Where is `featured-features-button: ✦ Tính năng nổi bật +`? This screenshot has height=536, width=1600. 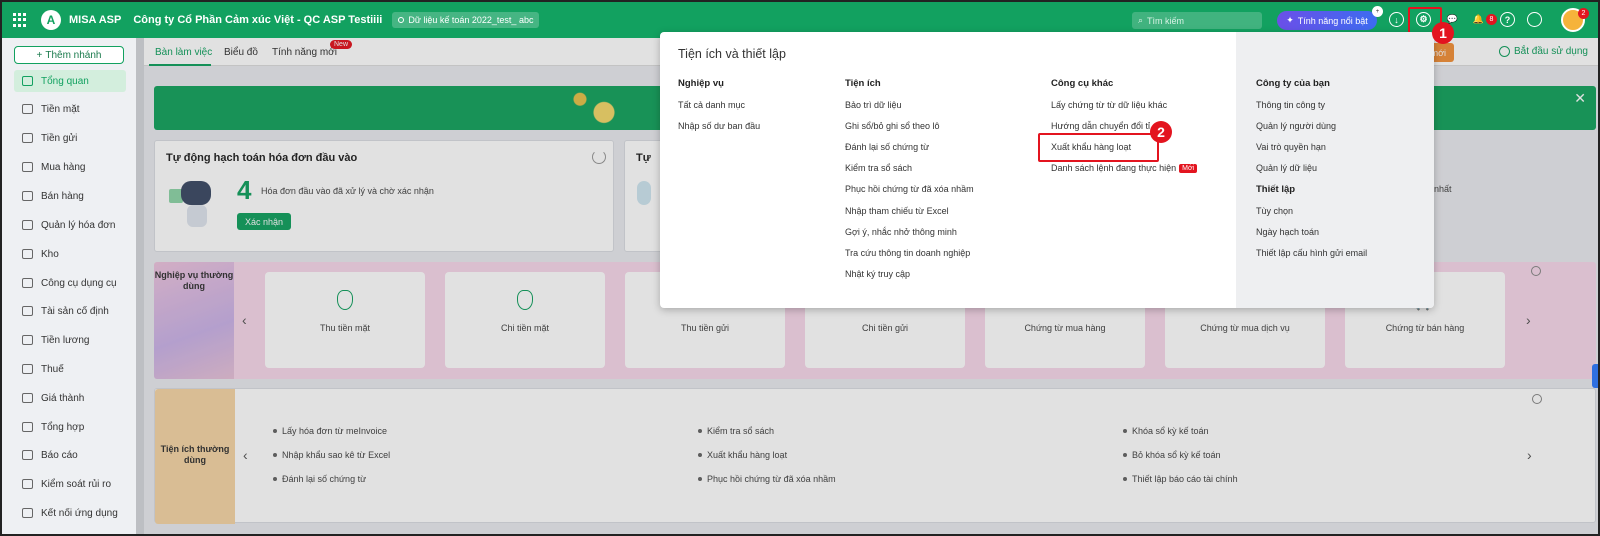
featured-features-button: ✦ Tính năng nổi bật + is located at coordinates (1330, 18).